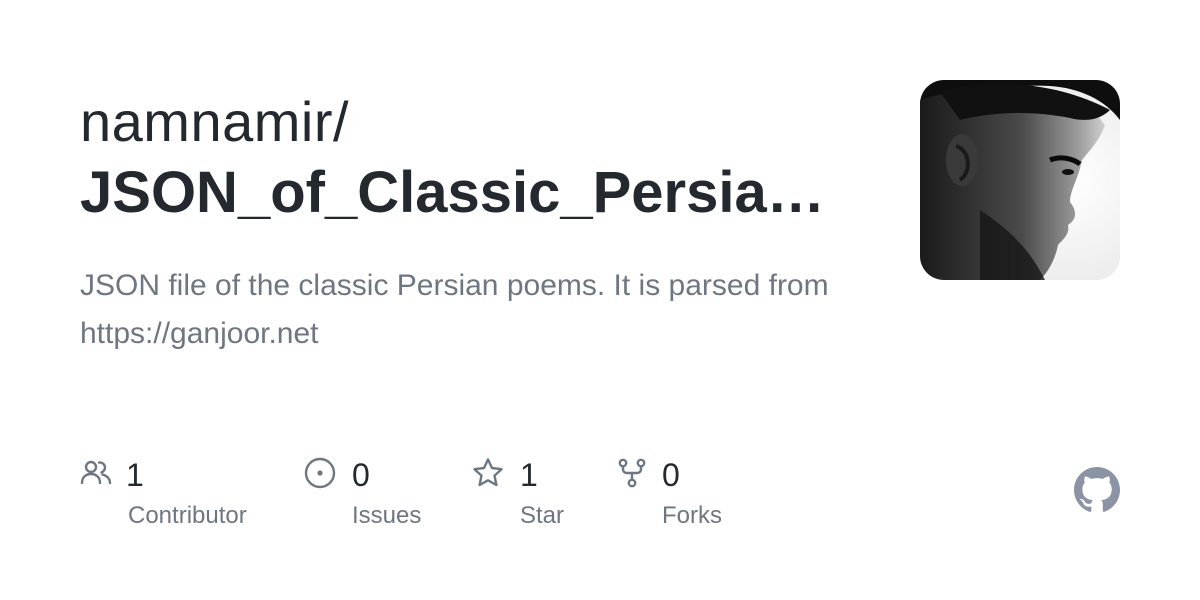 The width and height of the screenshot is (1200, 600). Describe the element at coordinates (361, 475) in the screenshot. I see `issues-count: 0` at that location.